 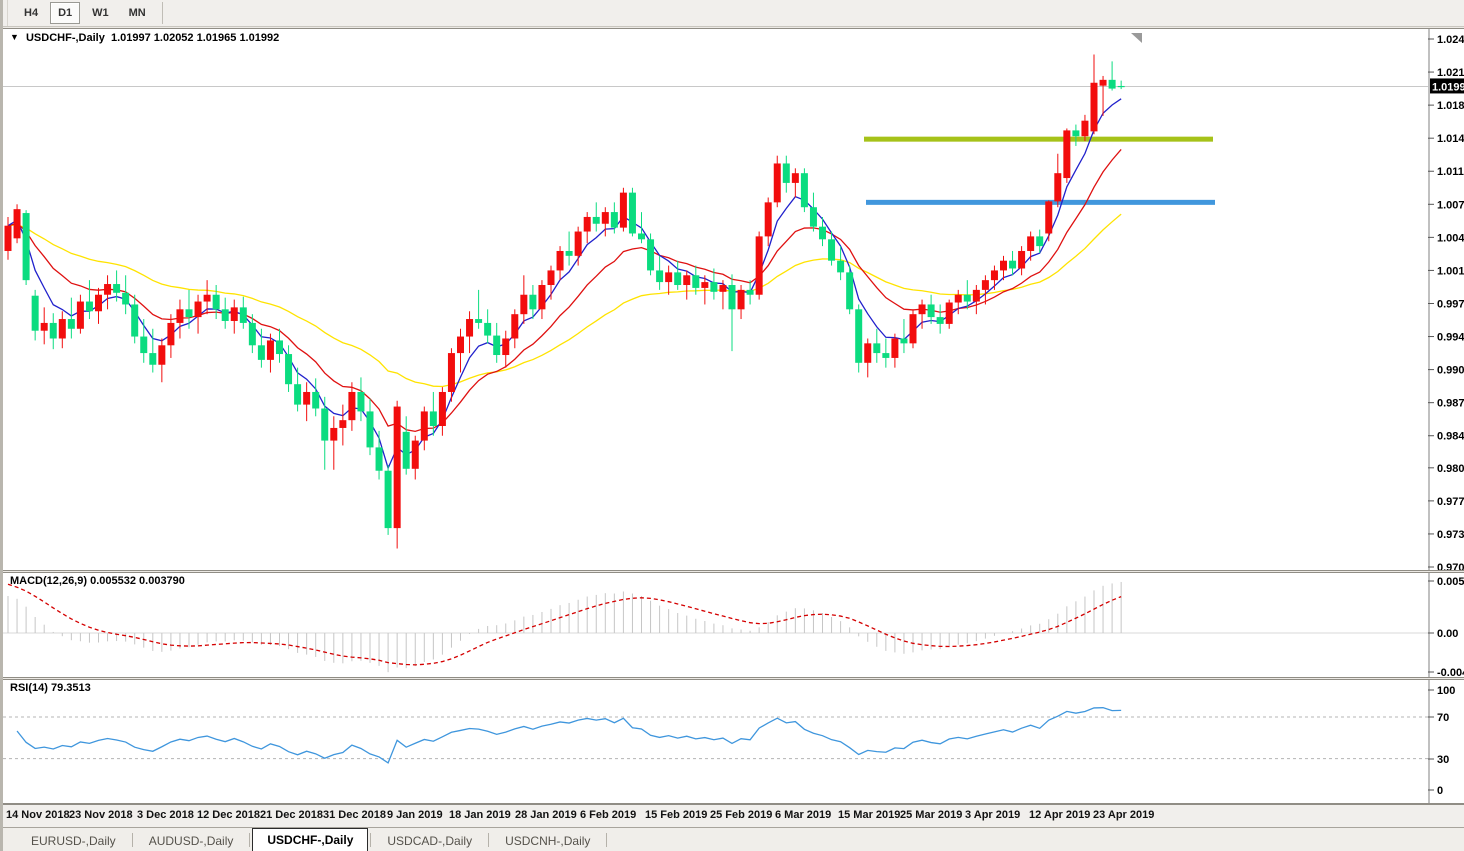 I want to click on rsi-tick-label: 0, so click(x=1440, y=791).